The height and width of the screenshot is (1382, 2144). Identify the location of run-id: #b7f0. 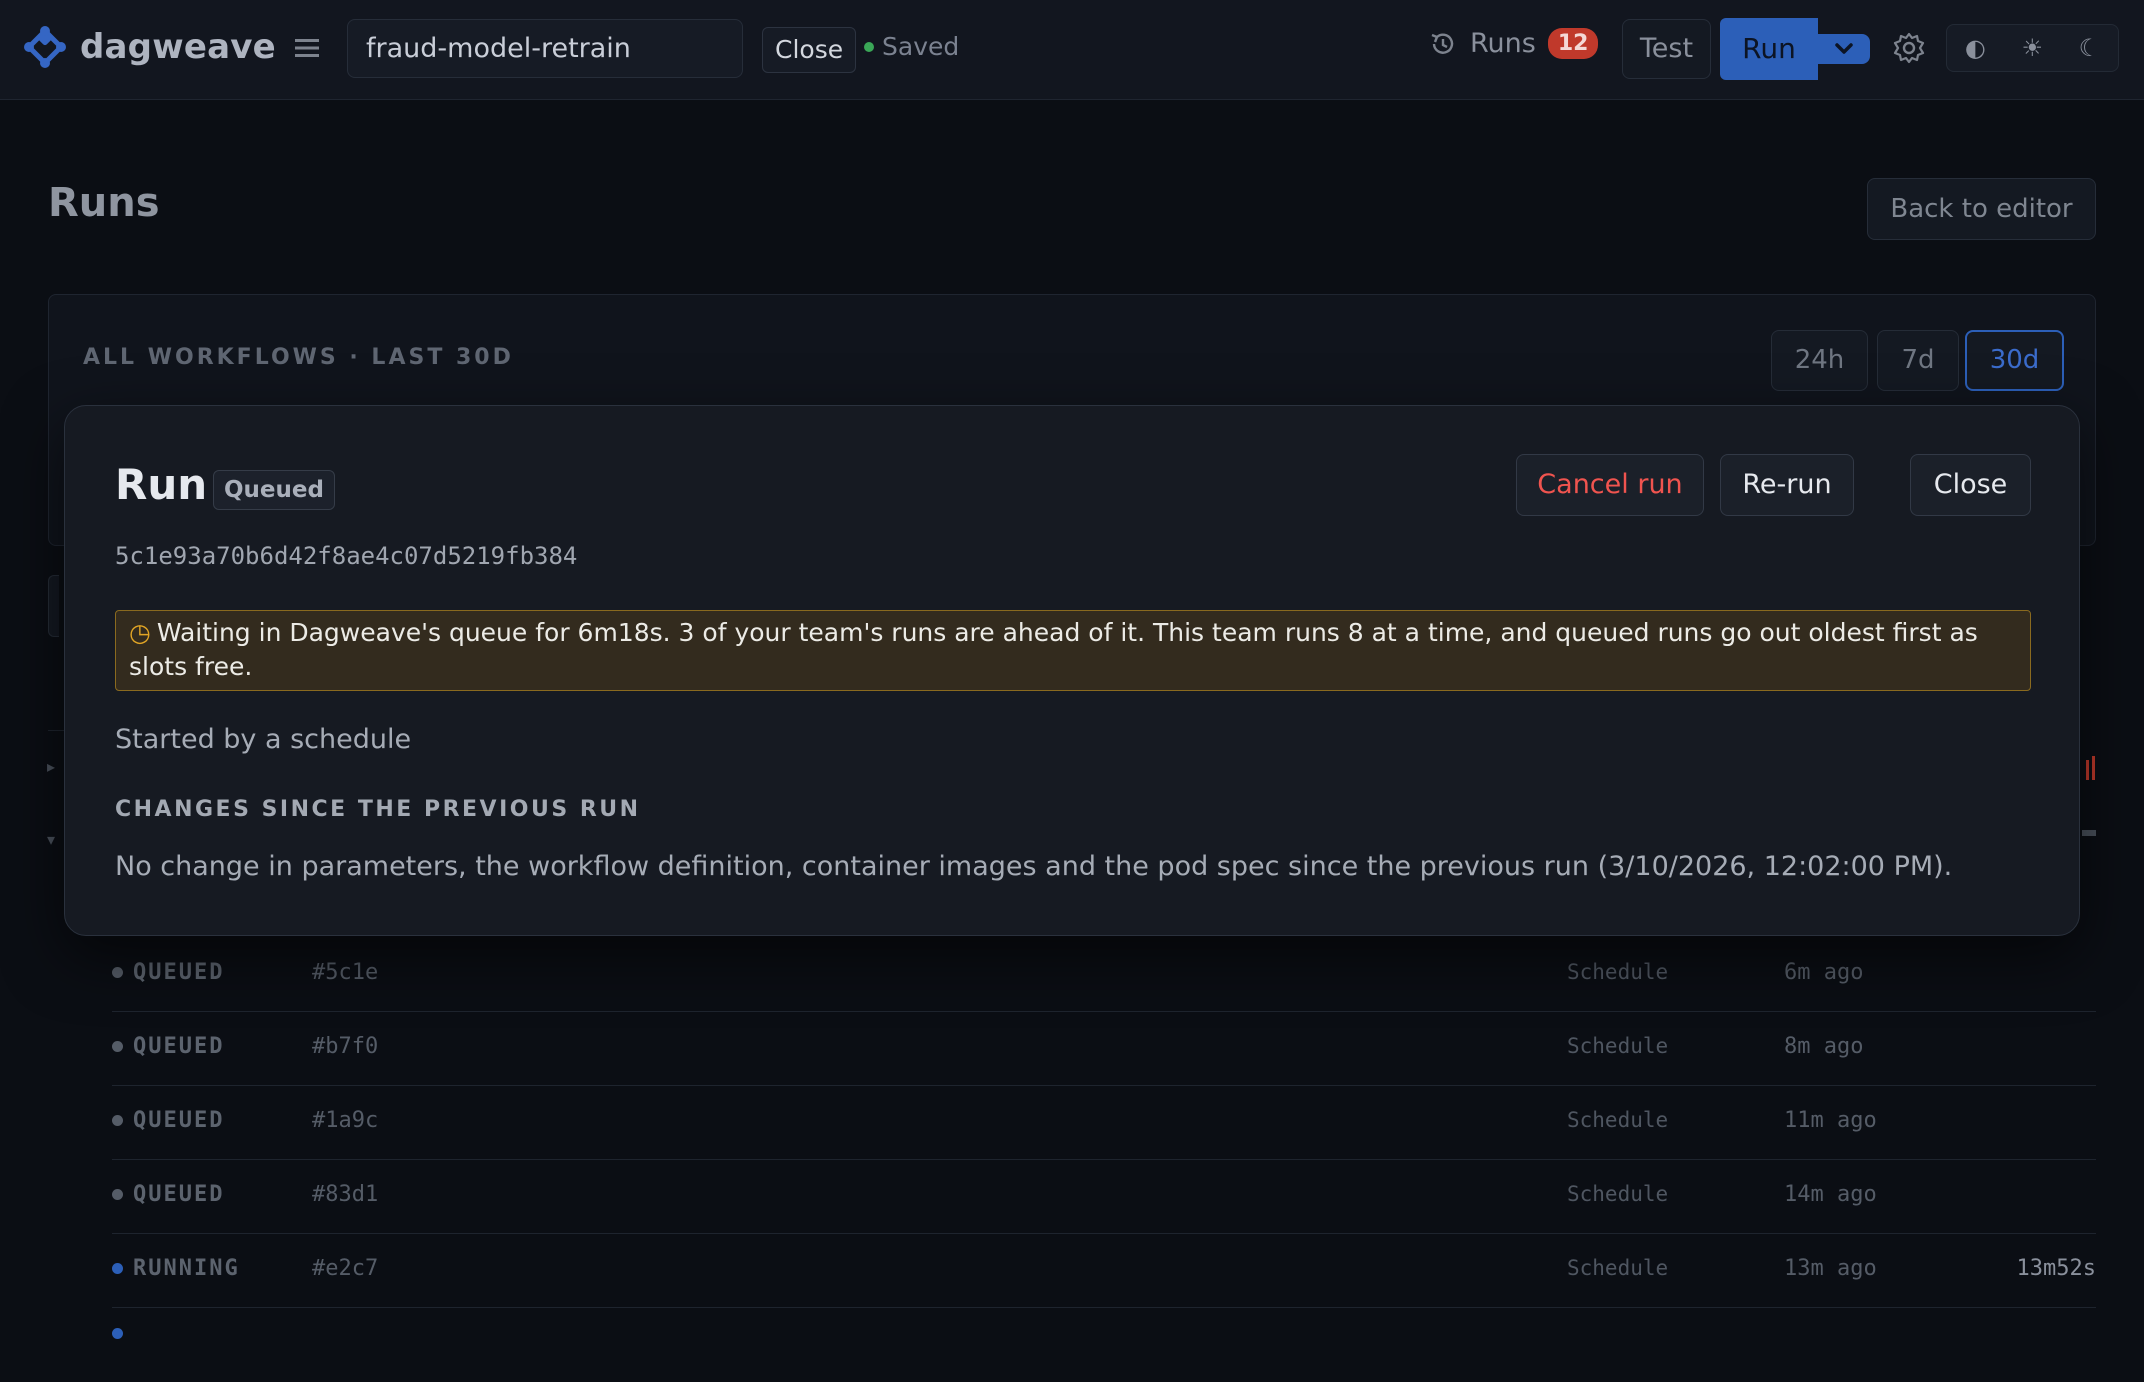
(345, 1046).